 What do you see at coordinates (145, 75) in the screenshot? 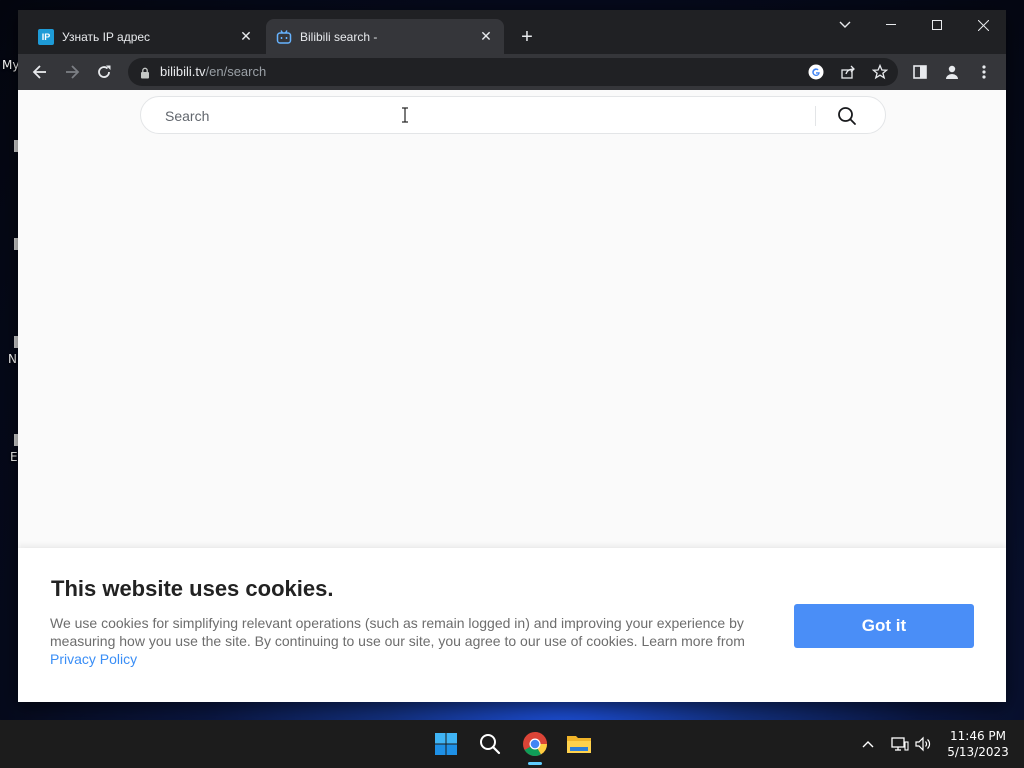
I see `lock-icon` at bounding box center [145, 75].